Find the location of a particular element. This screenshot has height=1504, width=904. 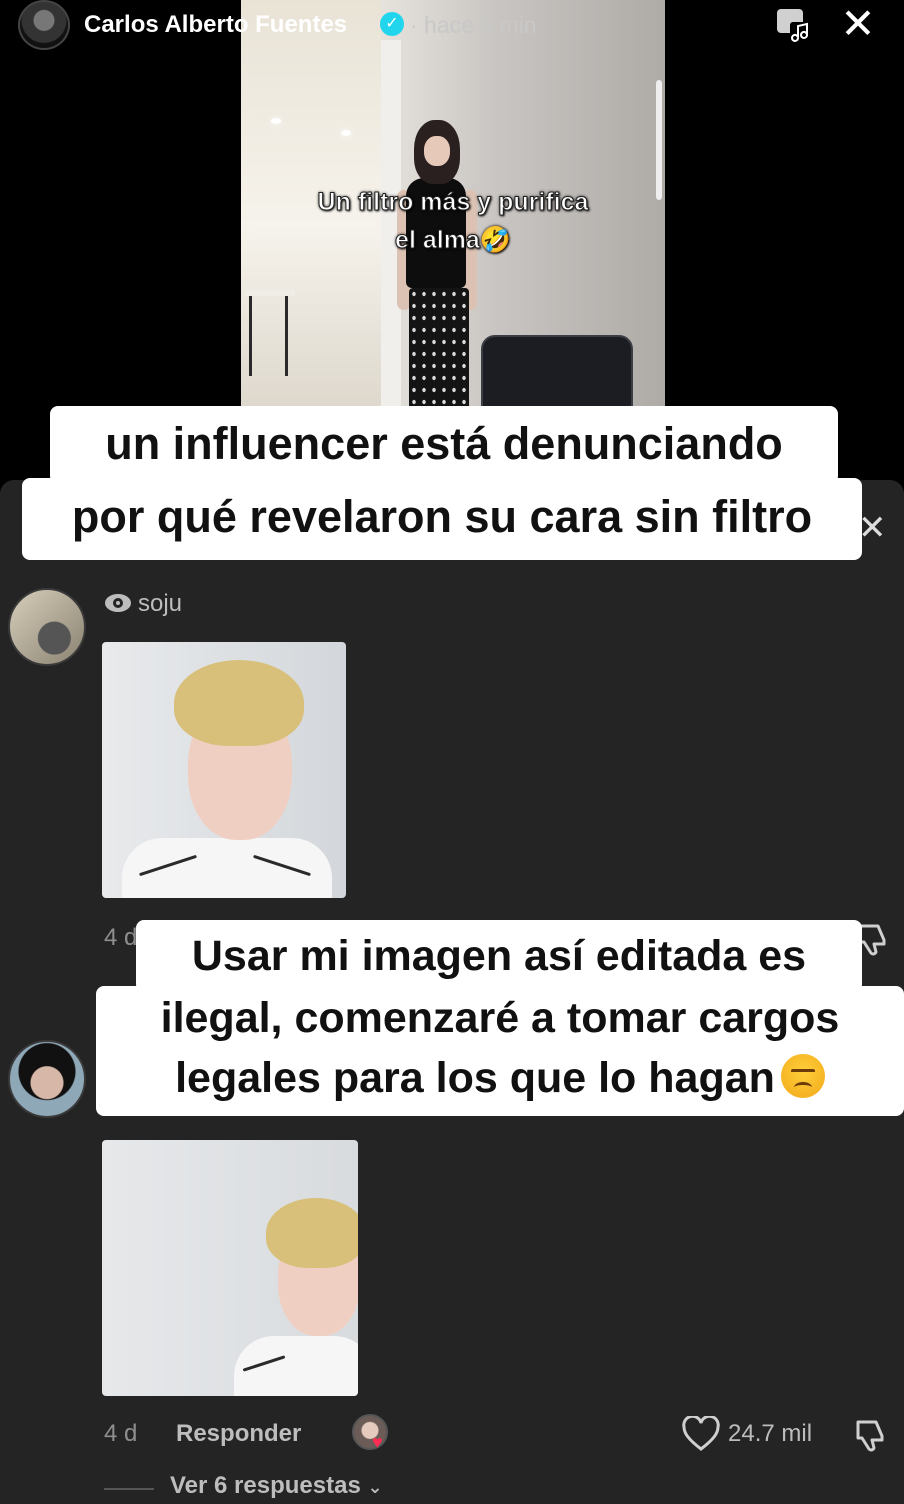

overlay-caption-middle-line3: legales para los que lo hagan is located at coordinates (475, 1078).